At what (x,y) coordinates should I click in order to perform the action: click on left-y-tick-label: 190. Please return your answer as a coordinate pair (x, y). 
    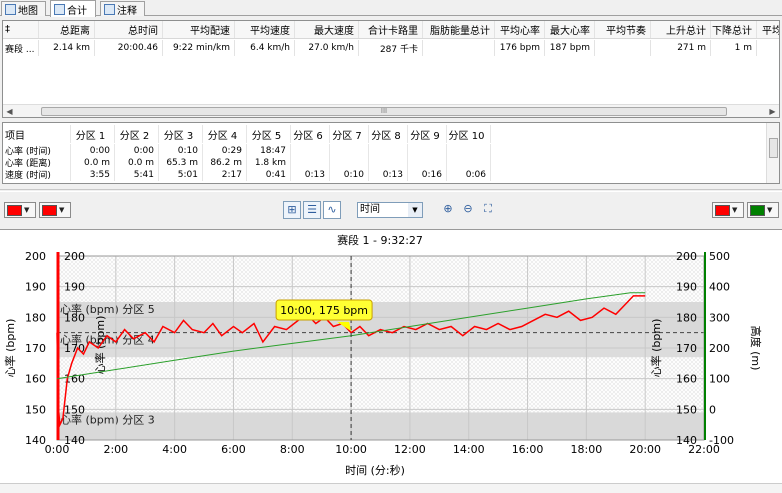
    Looking at the image, I should click on (35, 287).